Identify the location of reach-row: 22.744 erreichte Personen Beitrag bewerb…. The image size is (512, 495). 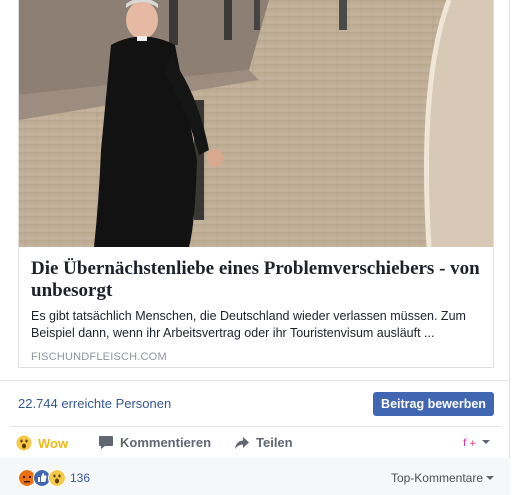
(255, 403).